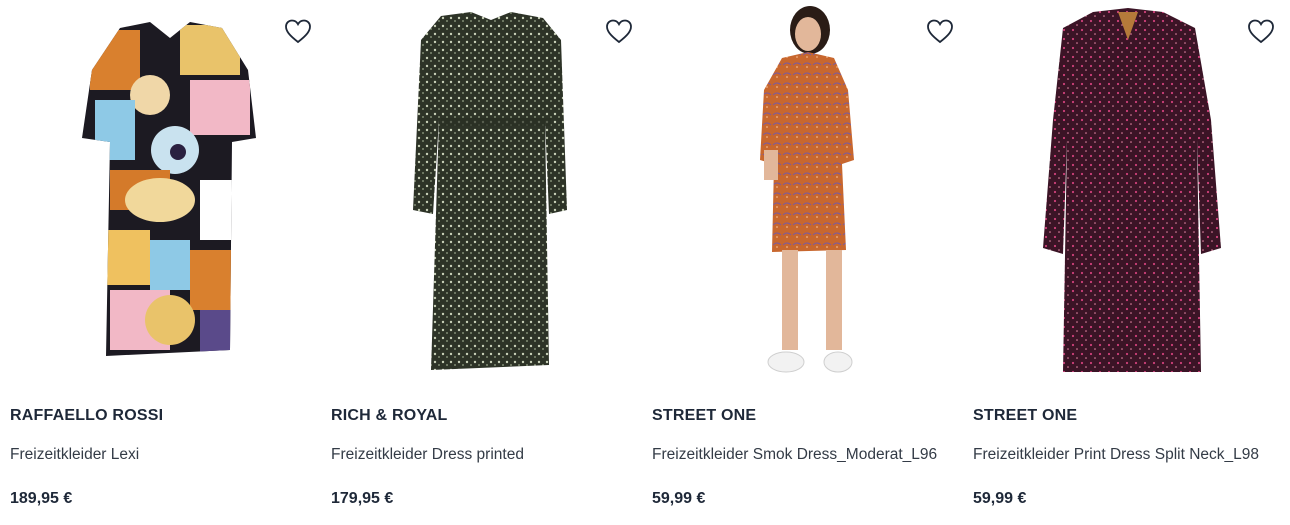 The height and width of the screenshot is (525, 1290). What do you see at coordinates (490, 191) in the screenshot?
I see `dress-image-floral-green` at bounding box center [490, 191].